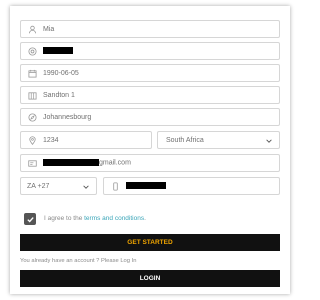 The width and height of the screenshot is (320, 300). What do you see at coordinates (32, 95) in the screenshot?
I see `building-icon` at bounding box center [32, 95].